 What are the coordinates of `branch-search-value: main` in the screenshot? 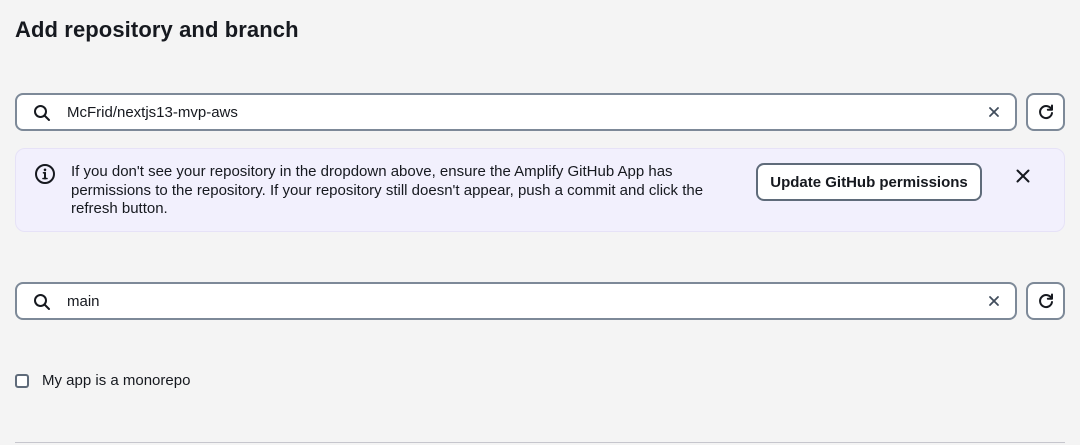 It's located at (83, 301).